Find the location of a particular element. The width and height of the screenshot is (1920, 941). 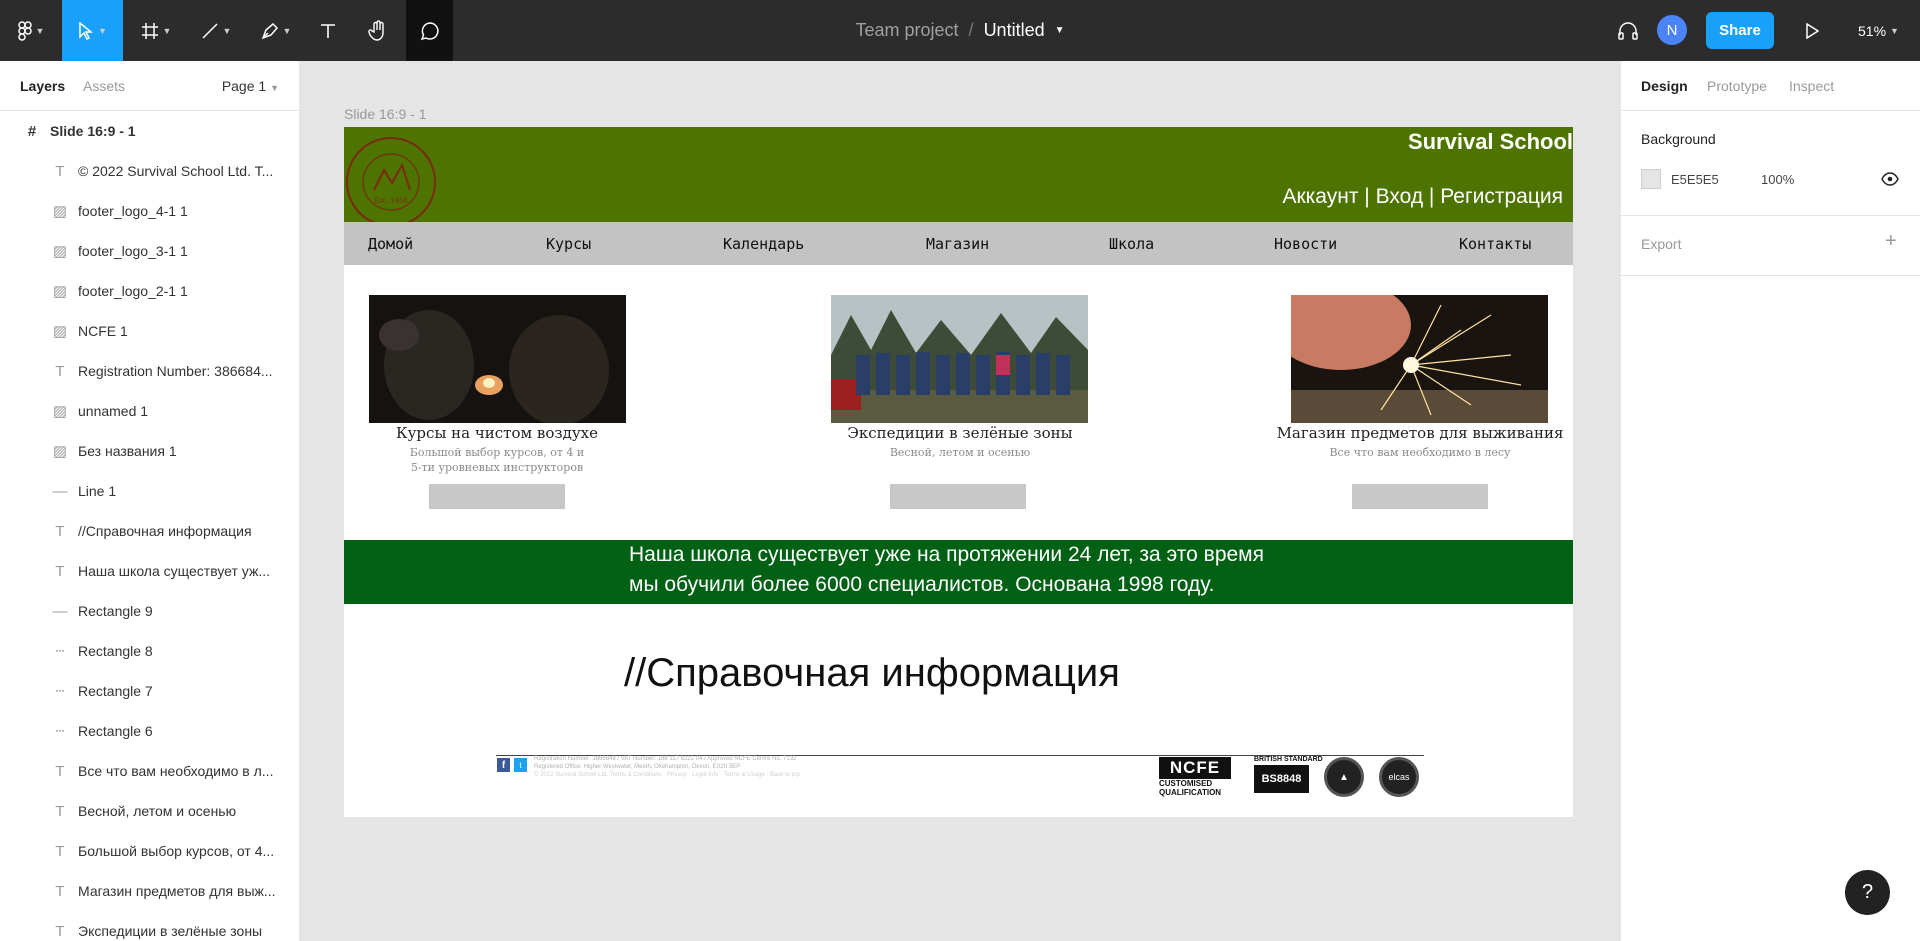

help-button: ? is located at coordinates (1867, 892).